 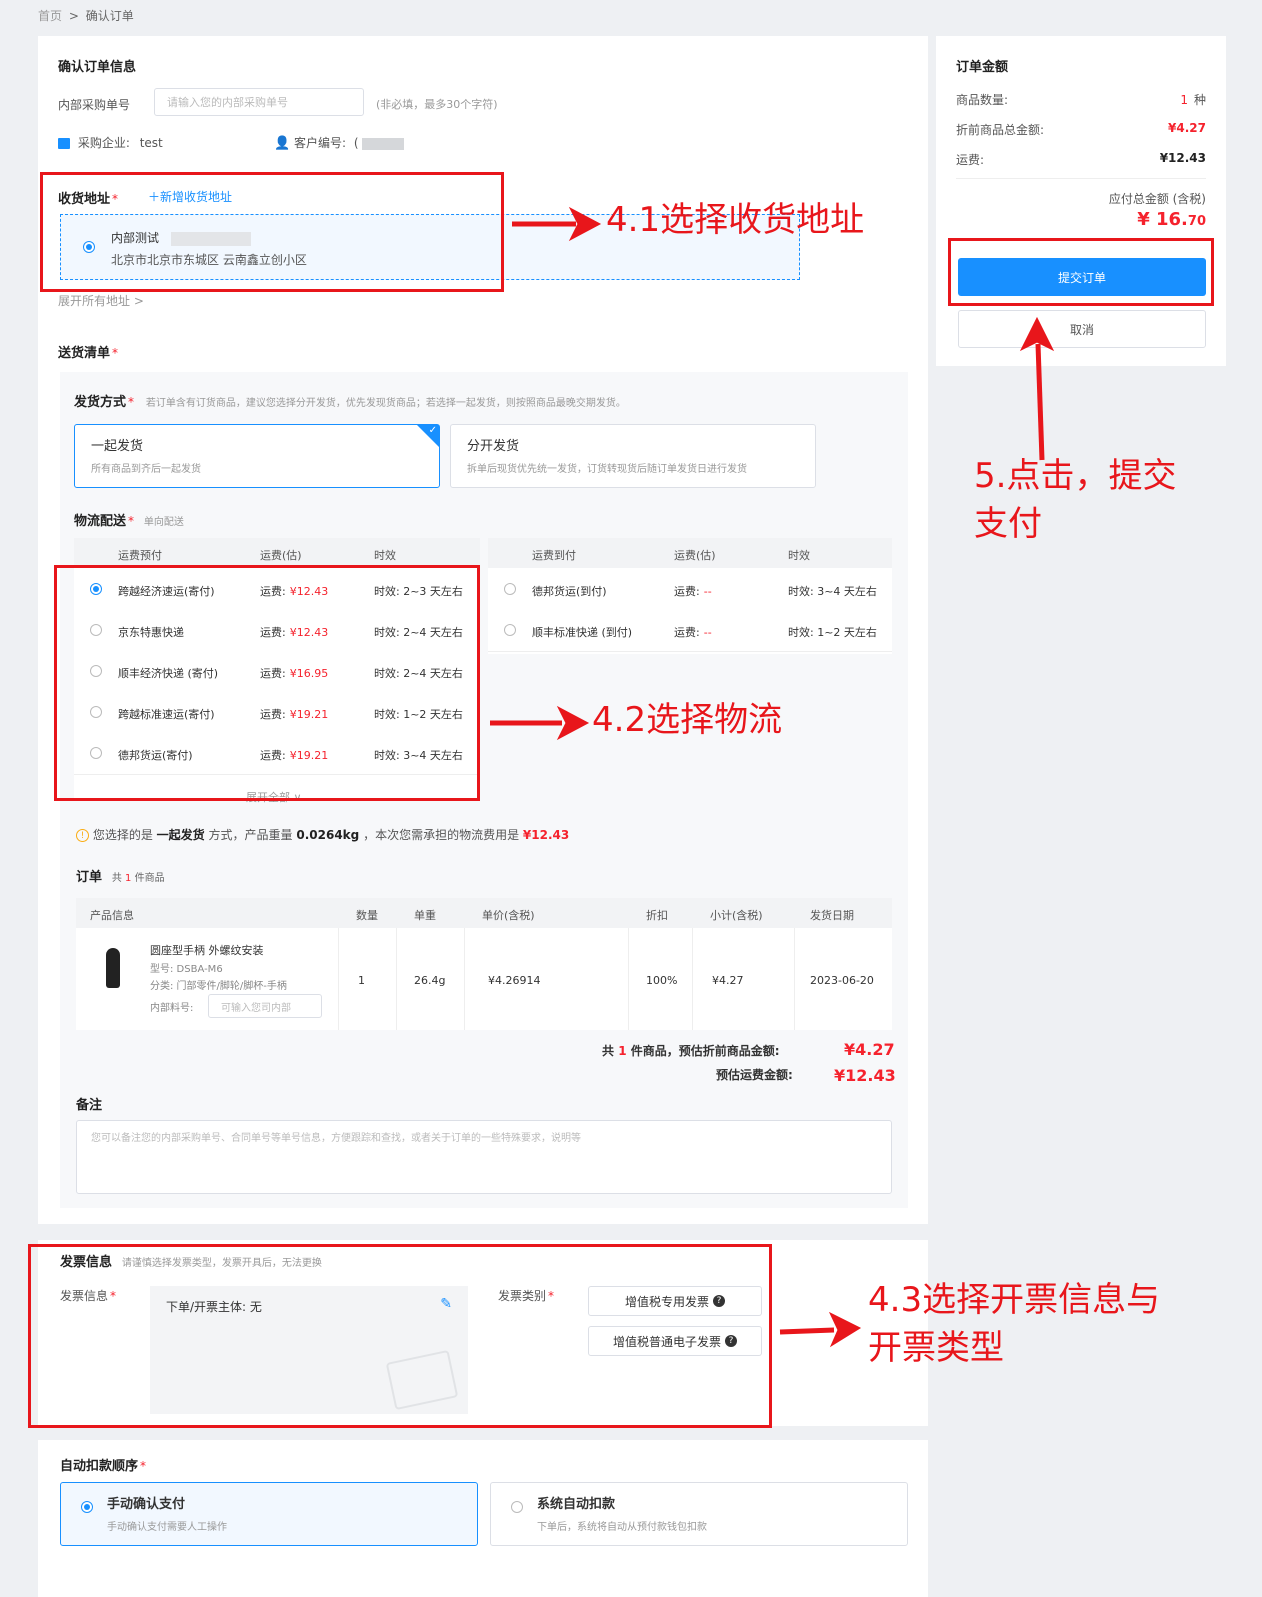 What do you see at coordinates (936, 1348) in the screenshot?
I see `annotation-invoice-2: 开票类型` at bounding box center [936, 1348].